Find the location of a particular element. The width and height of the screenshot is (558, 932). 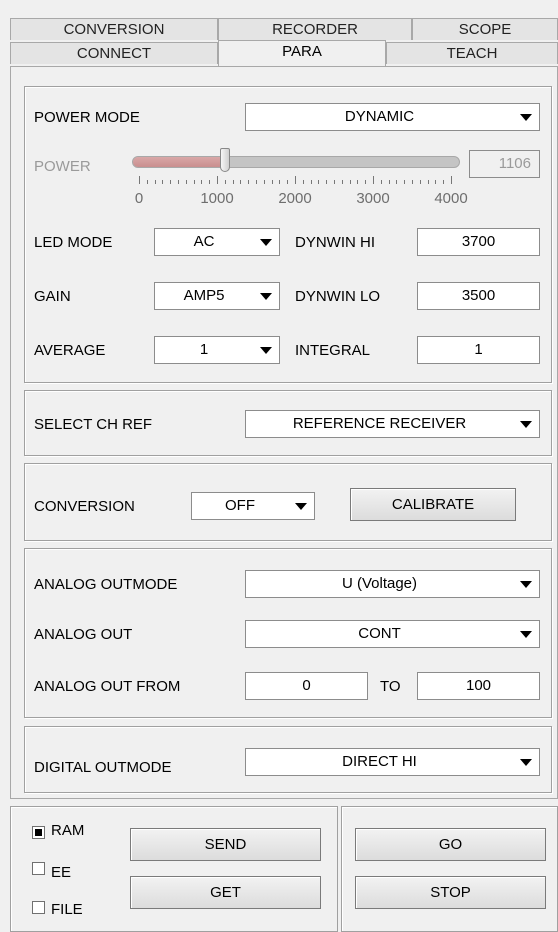

tab-conversion: CONVERSION is located at coordinates (114, 29).